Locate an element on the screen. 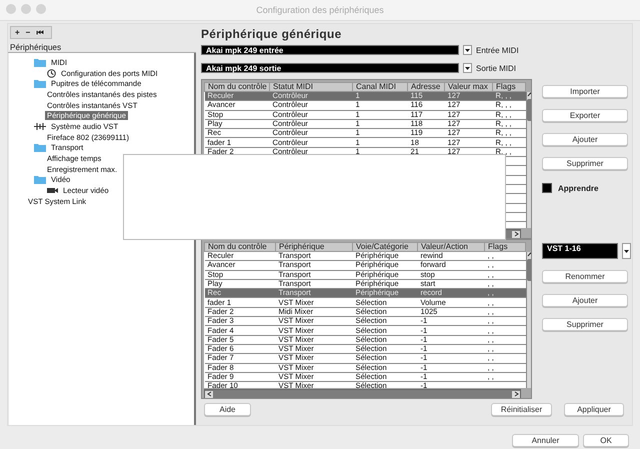 This screenshot has width=640, height=449. dropdown-label: Sortie MIDI is located at coordinates (496, 68).